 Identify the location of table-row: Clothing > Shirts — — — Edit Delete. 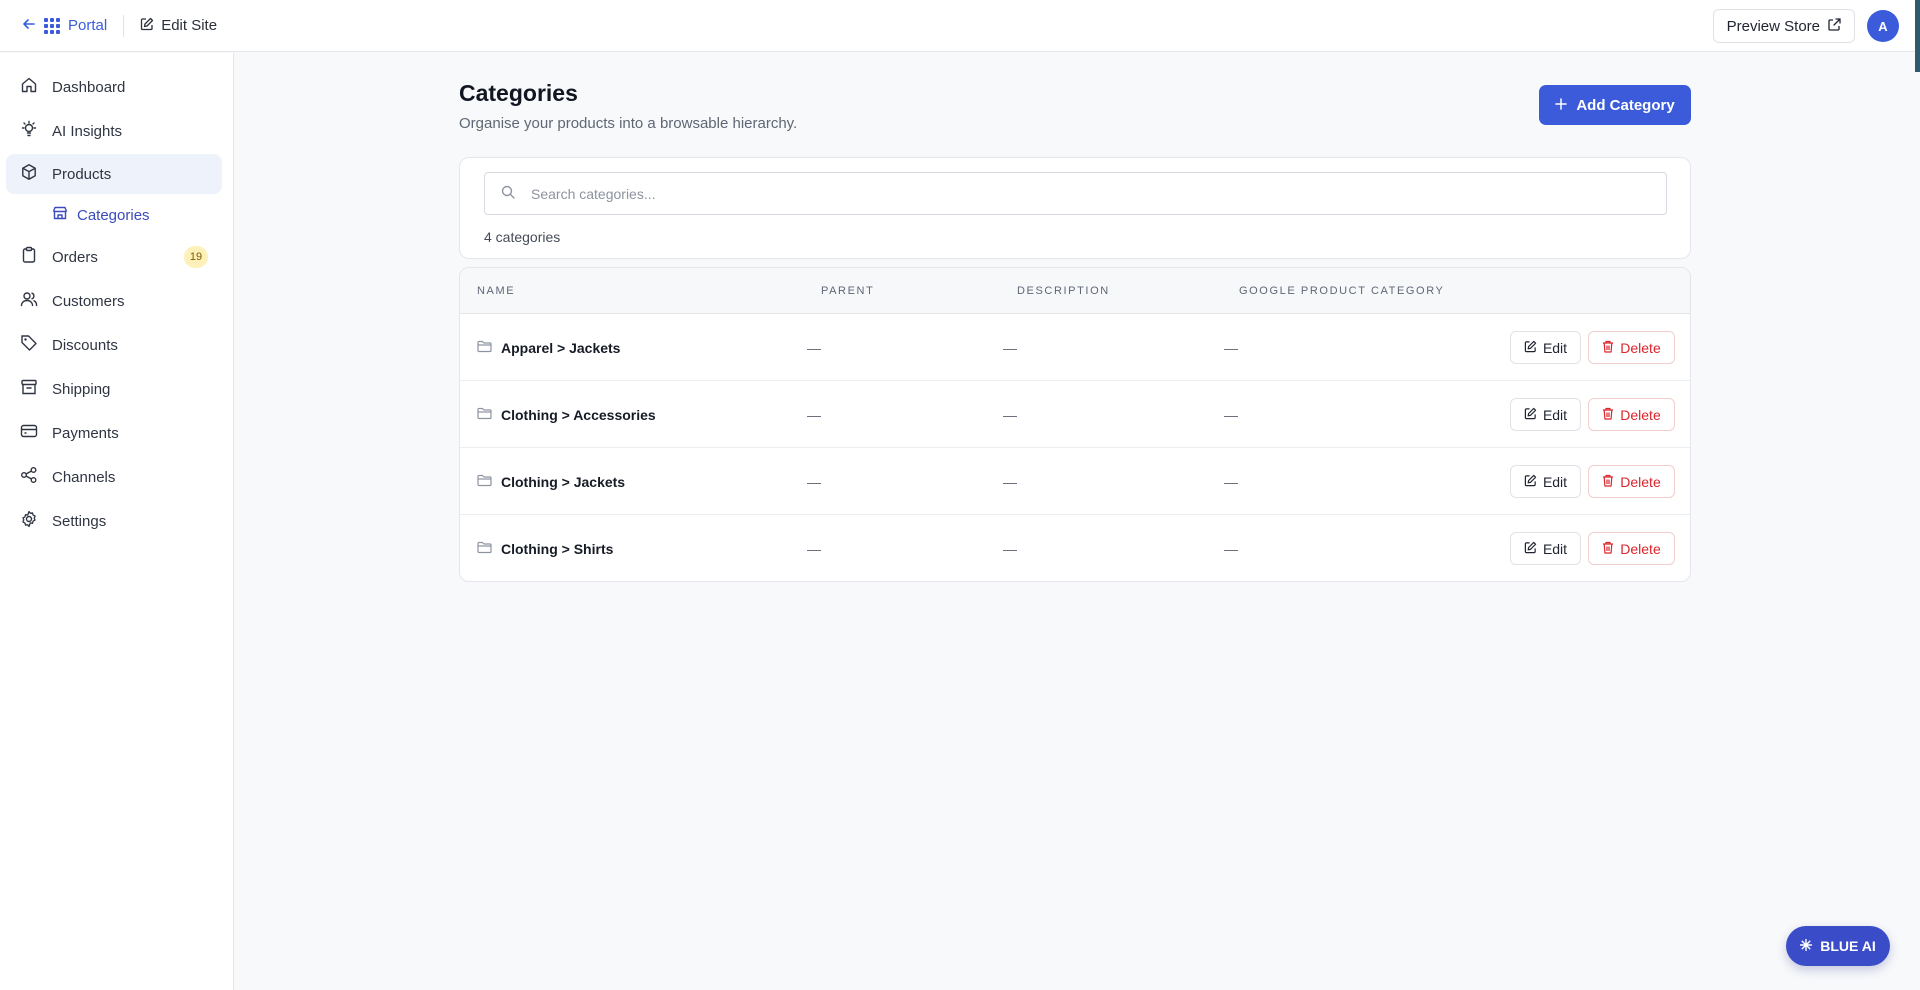
(1075, 548).